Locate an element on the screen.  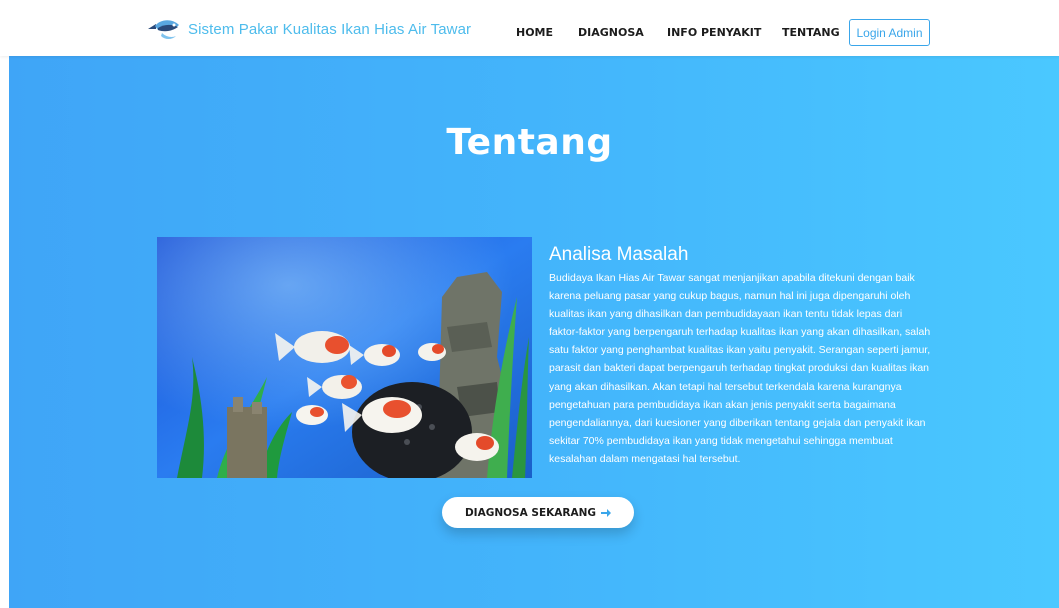
nav-tentang: TENTANG is located at coordinates (811, 32).